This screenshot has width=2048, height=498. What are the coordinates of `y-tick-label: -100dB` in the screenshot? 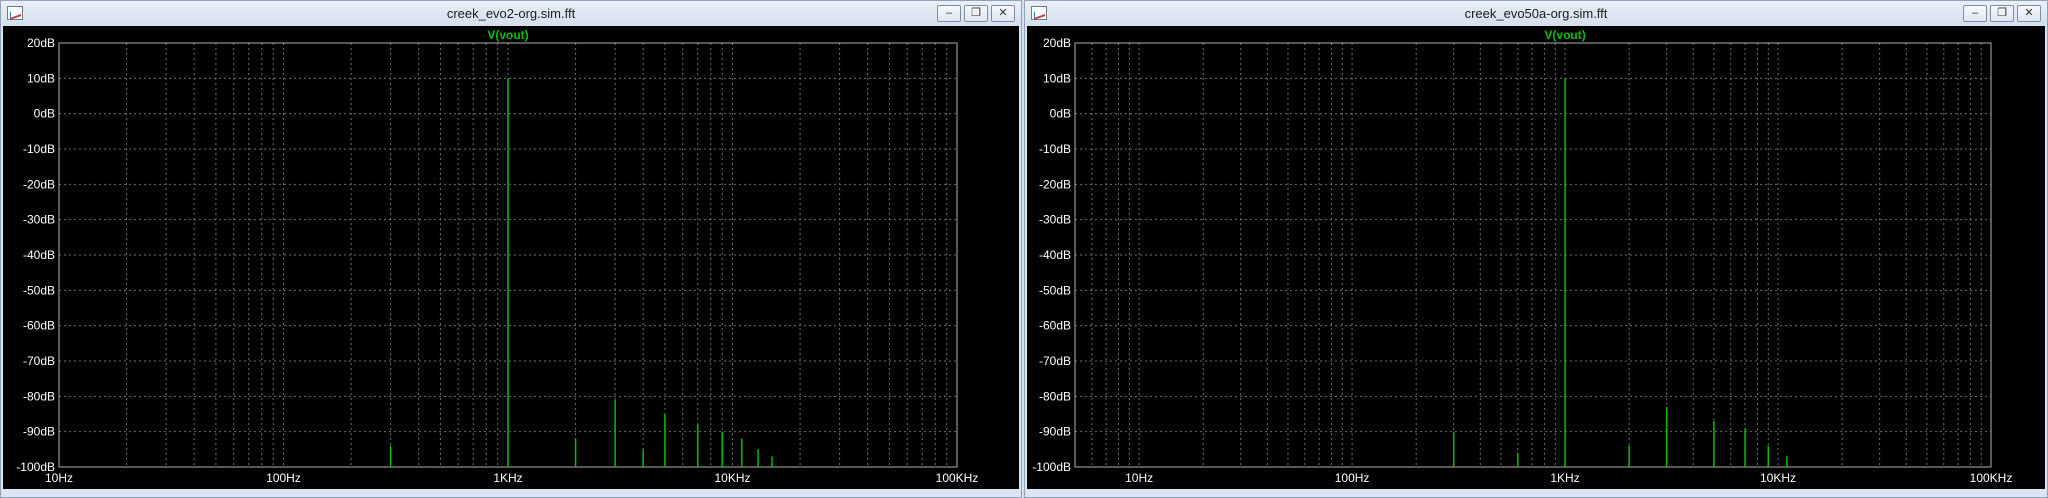 It's located at (1051, 467).